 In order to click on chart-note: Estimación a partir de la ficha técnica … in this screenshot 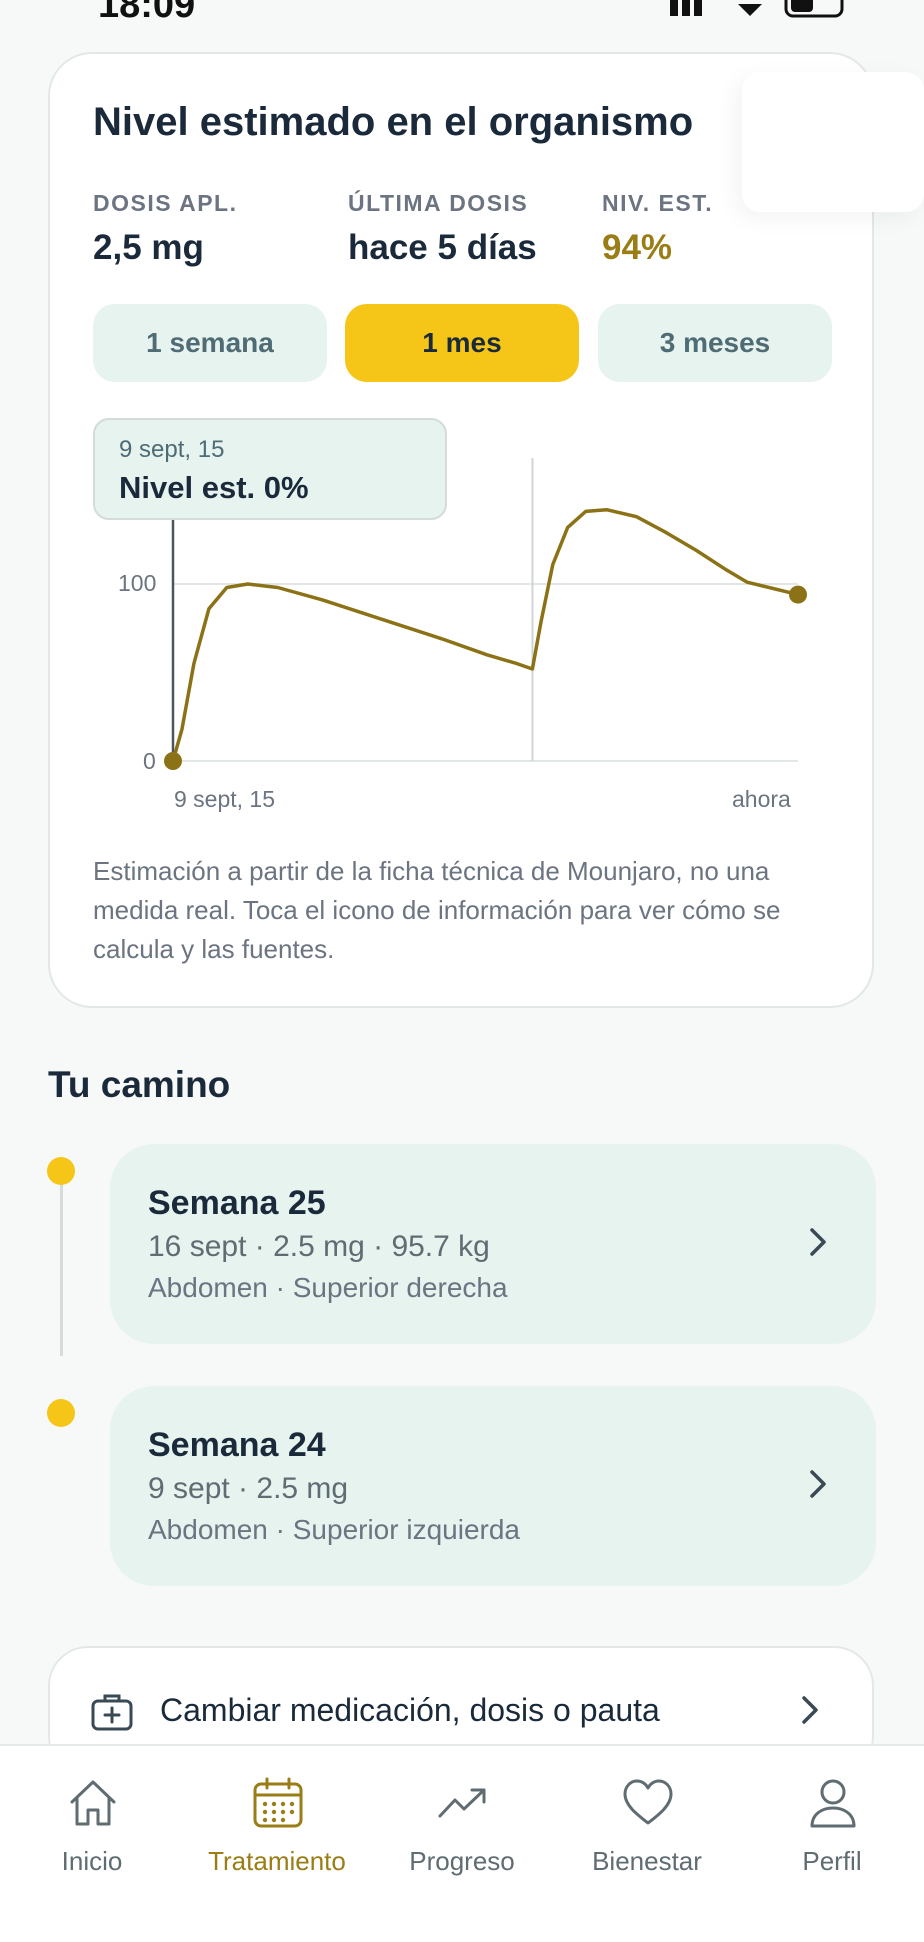, I will do `click(437, 910)`.